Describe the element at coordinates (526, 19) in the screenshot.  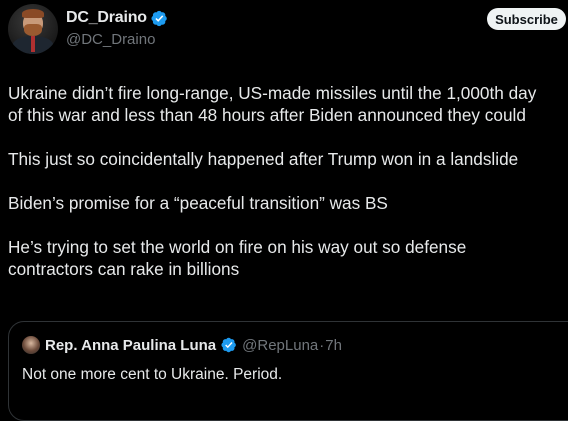
I see `subscribe-button: Subscribe` at that location.